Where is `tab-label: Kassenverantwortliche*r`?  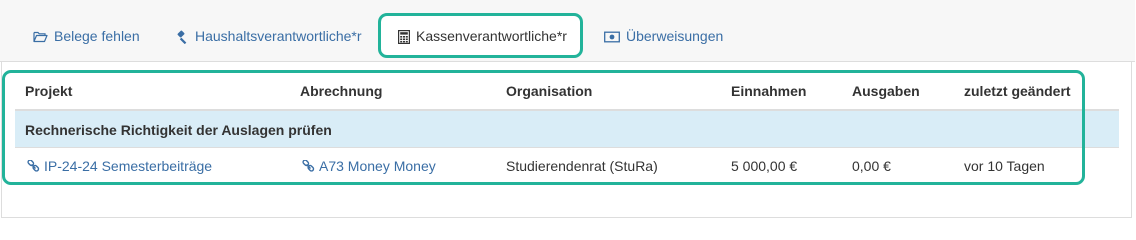
tab-label: Kassenverantwortliche*r is located at coordinates (491, 36).